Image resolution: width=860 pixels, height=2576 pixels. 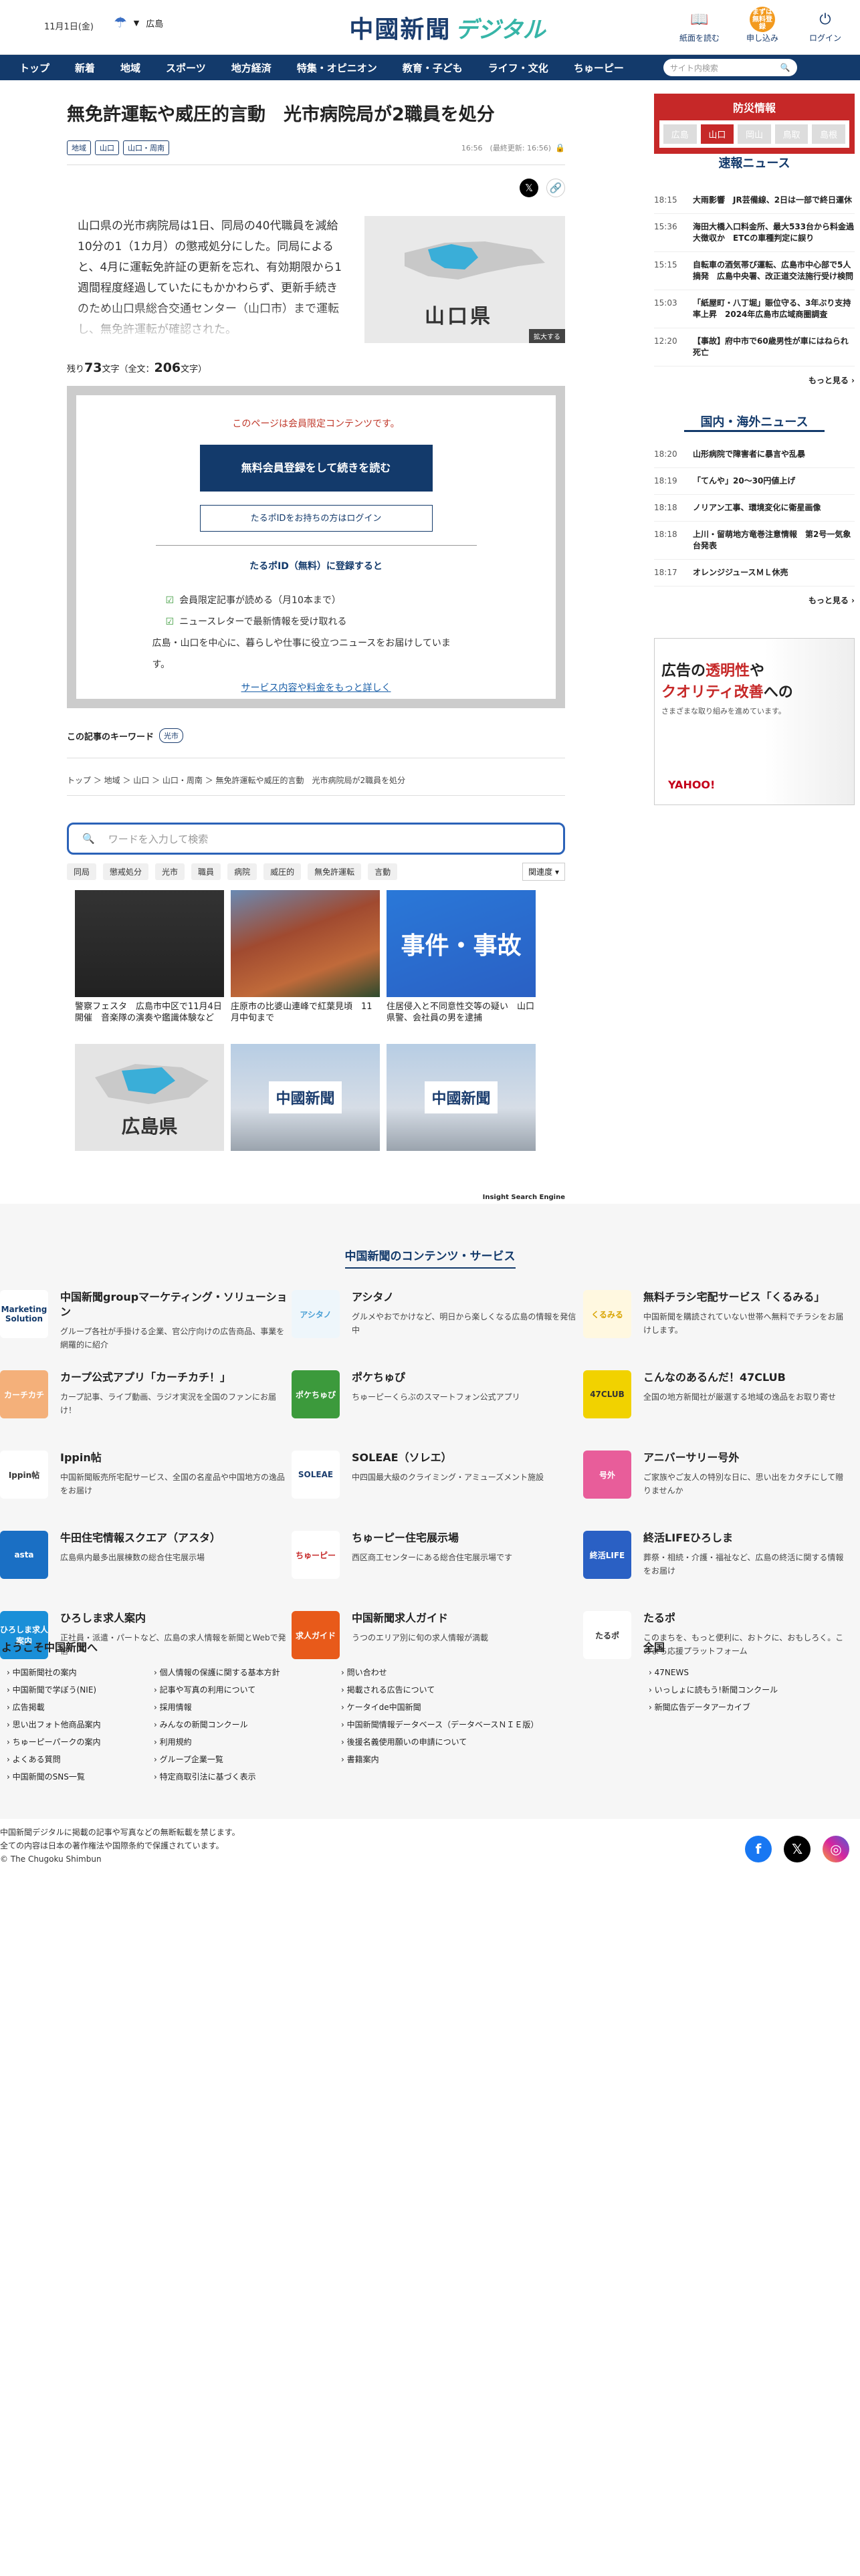 I want to click on footer-link: 問い合わせ, so click(x=488, y=1673).